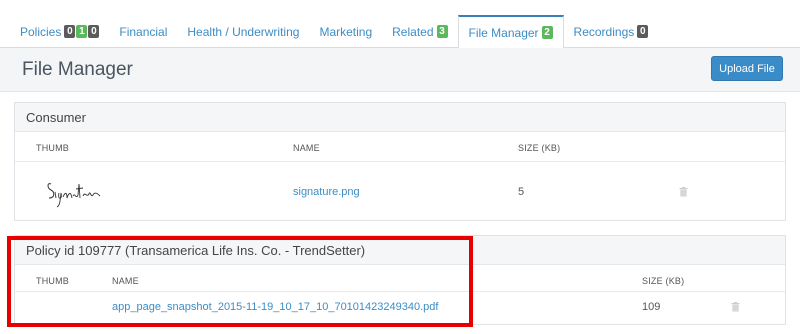  What do you see at coordinates (521, 192) in the screenshot?
I see `consumer-file-size: 5` at bounding box center [521, 192].